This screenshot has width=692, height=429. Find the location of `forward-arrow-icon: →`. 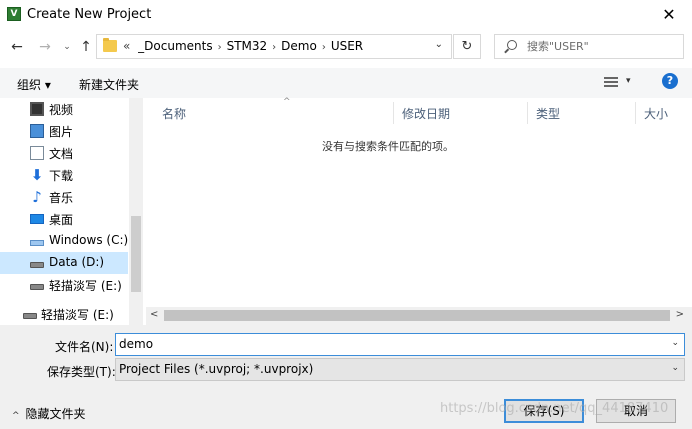

forward-arrow-icon: → is located at coordinates (45, 47).